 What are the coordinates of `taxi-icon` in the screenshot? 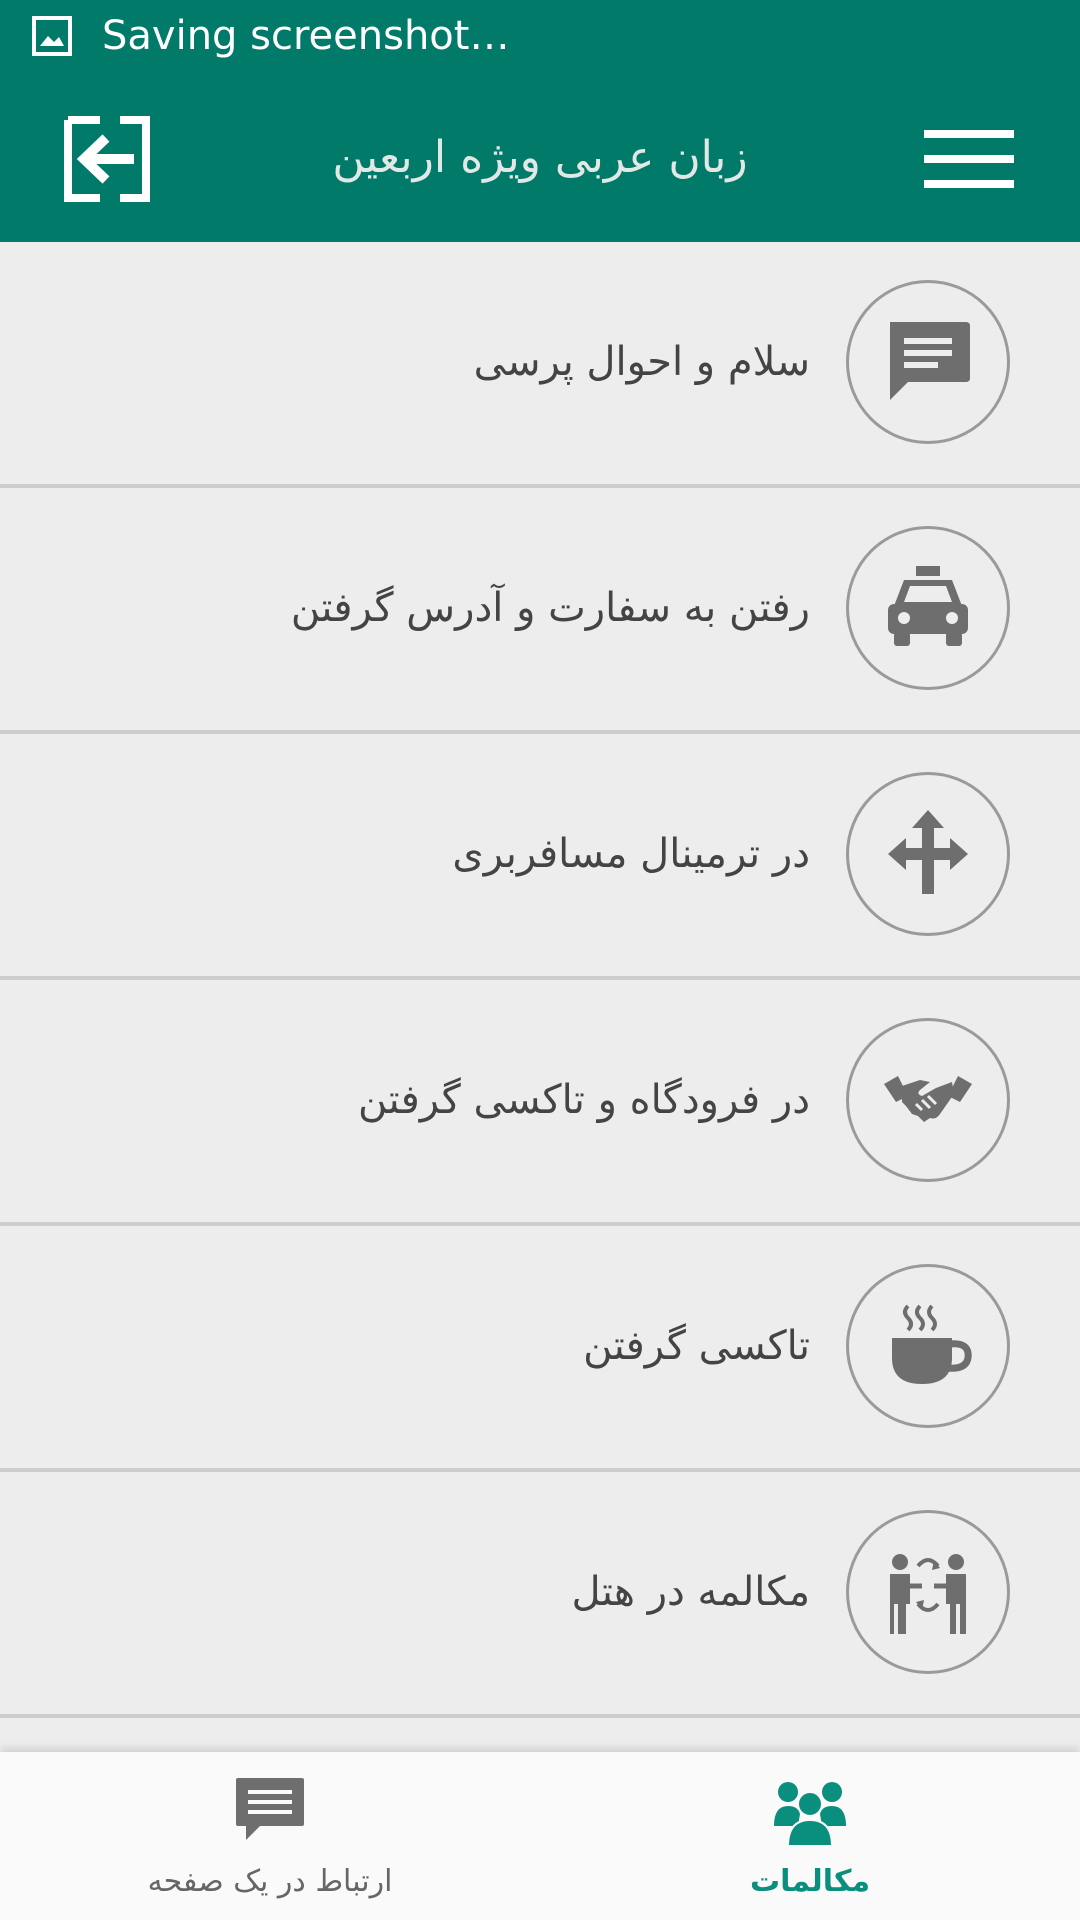 It's located at (928, 606).